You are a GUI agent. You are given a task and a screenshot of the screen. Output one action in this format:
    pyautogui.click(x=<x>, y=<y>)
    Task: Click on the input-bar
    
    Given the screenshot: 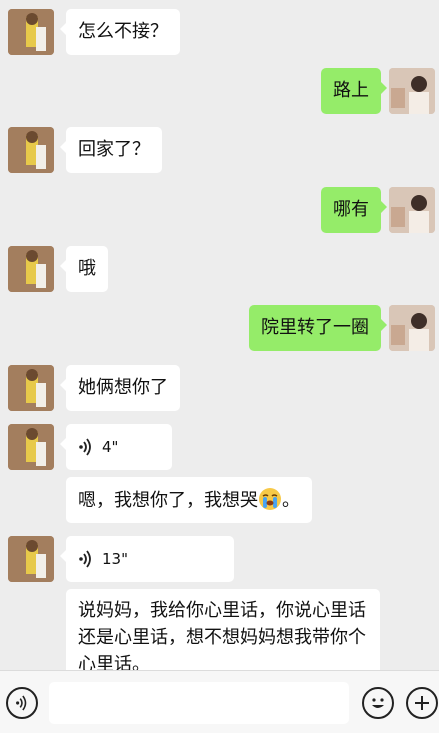 What is the action you would take?
    pyautogui.click(x=219, y=701)
    